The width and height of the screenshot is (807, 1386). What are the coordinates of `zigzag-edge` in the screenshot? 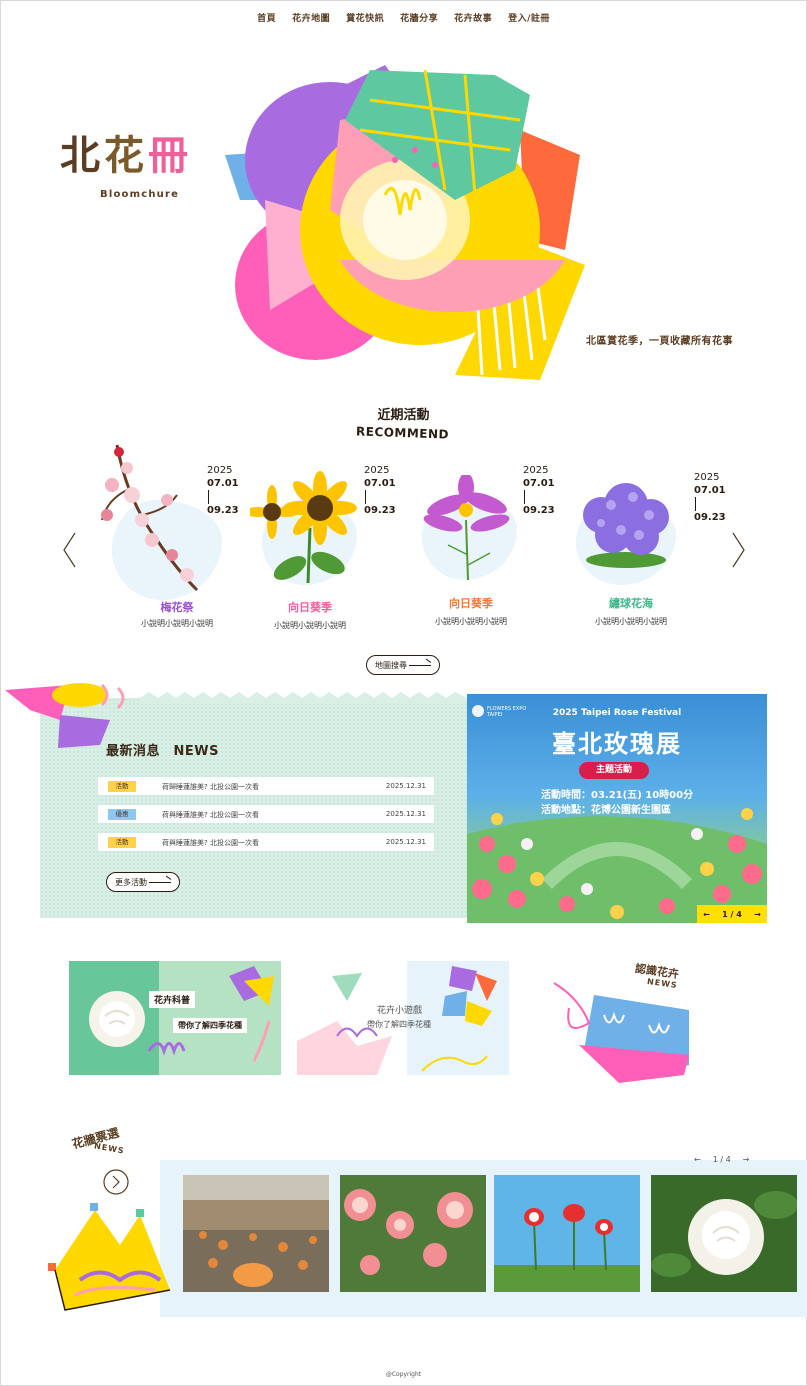 It's located at (303, 698).